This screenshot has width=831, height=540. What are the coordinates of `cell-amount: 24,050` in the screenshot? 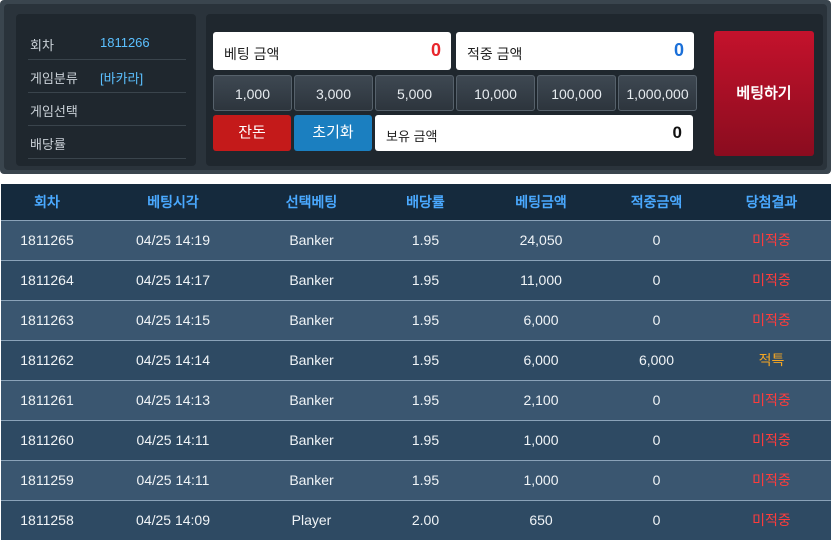 It's located at (541, 239).